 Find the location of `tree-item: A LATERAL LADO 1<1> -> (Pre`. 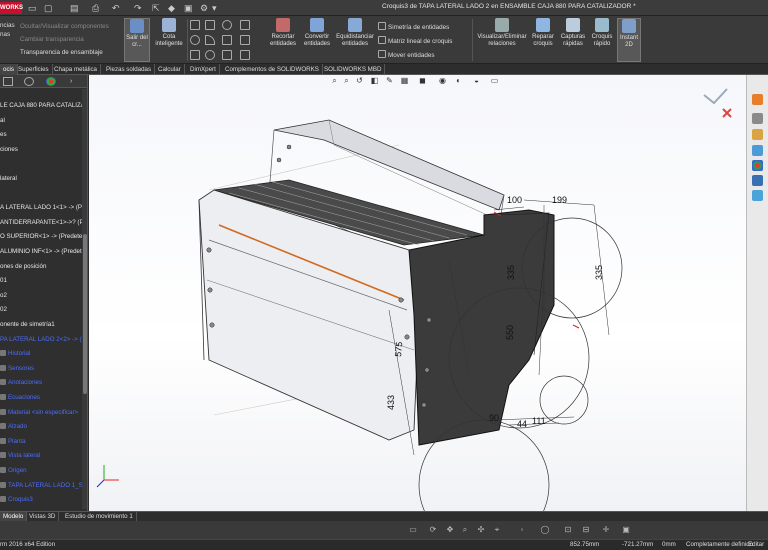

tree-item: A LATERAL LADO 1<1> -> (Pre is located at coordinates (43, 208).